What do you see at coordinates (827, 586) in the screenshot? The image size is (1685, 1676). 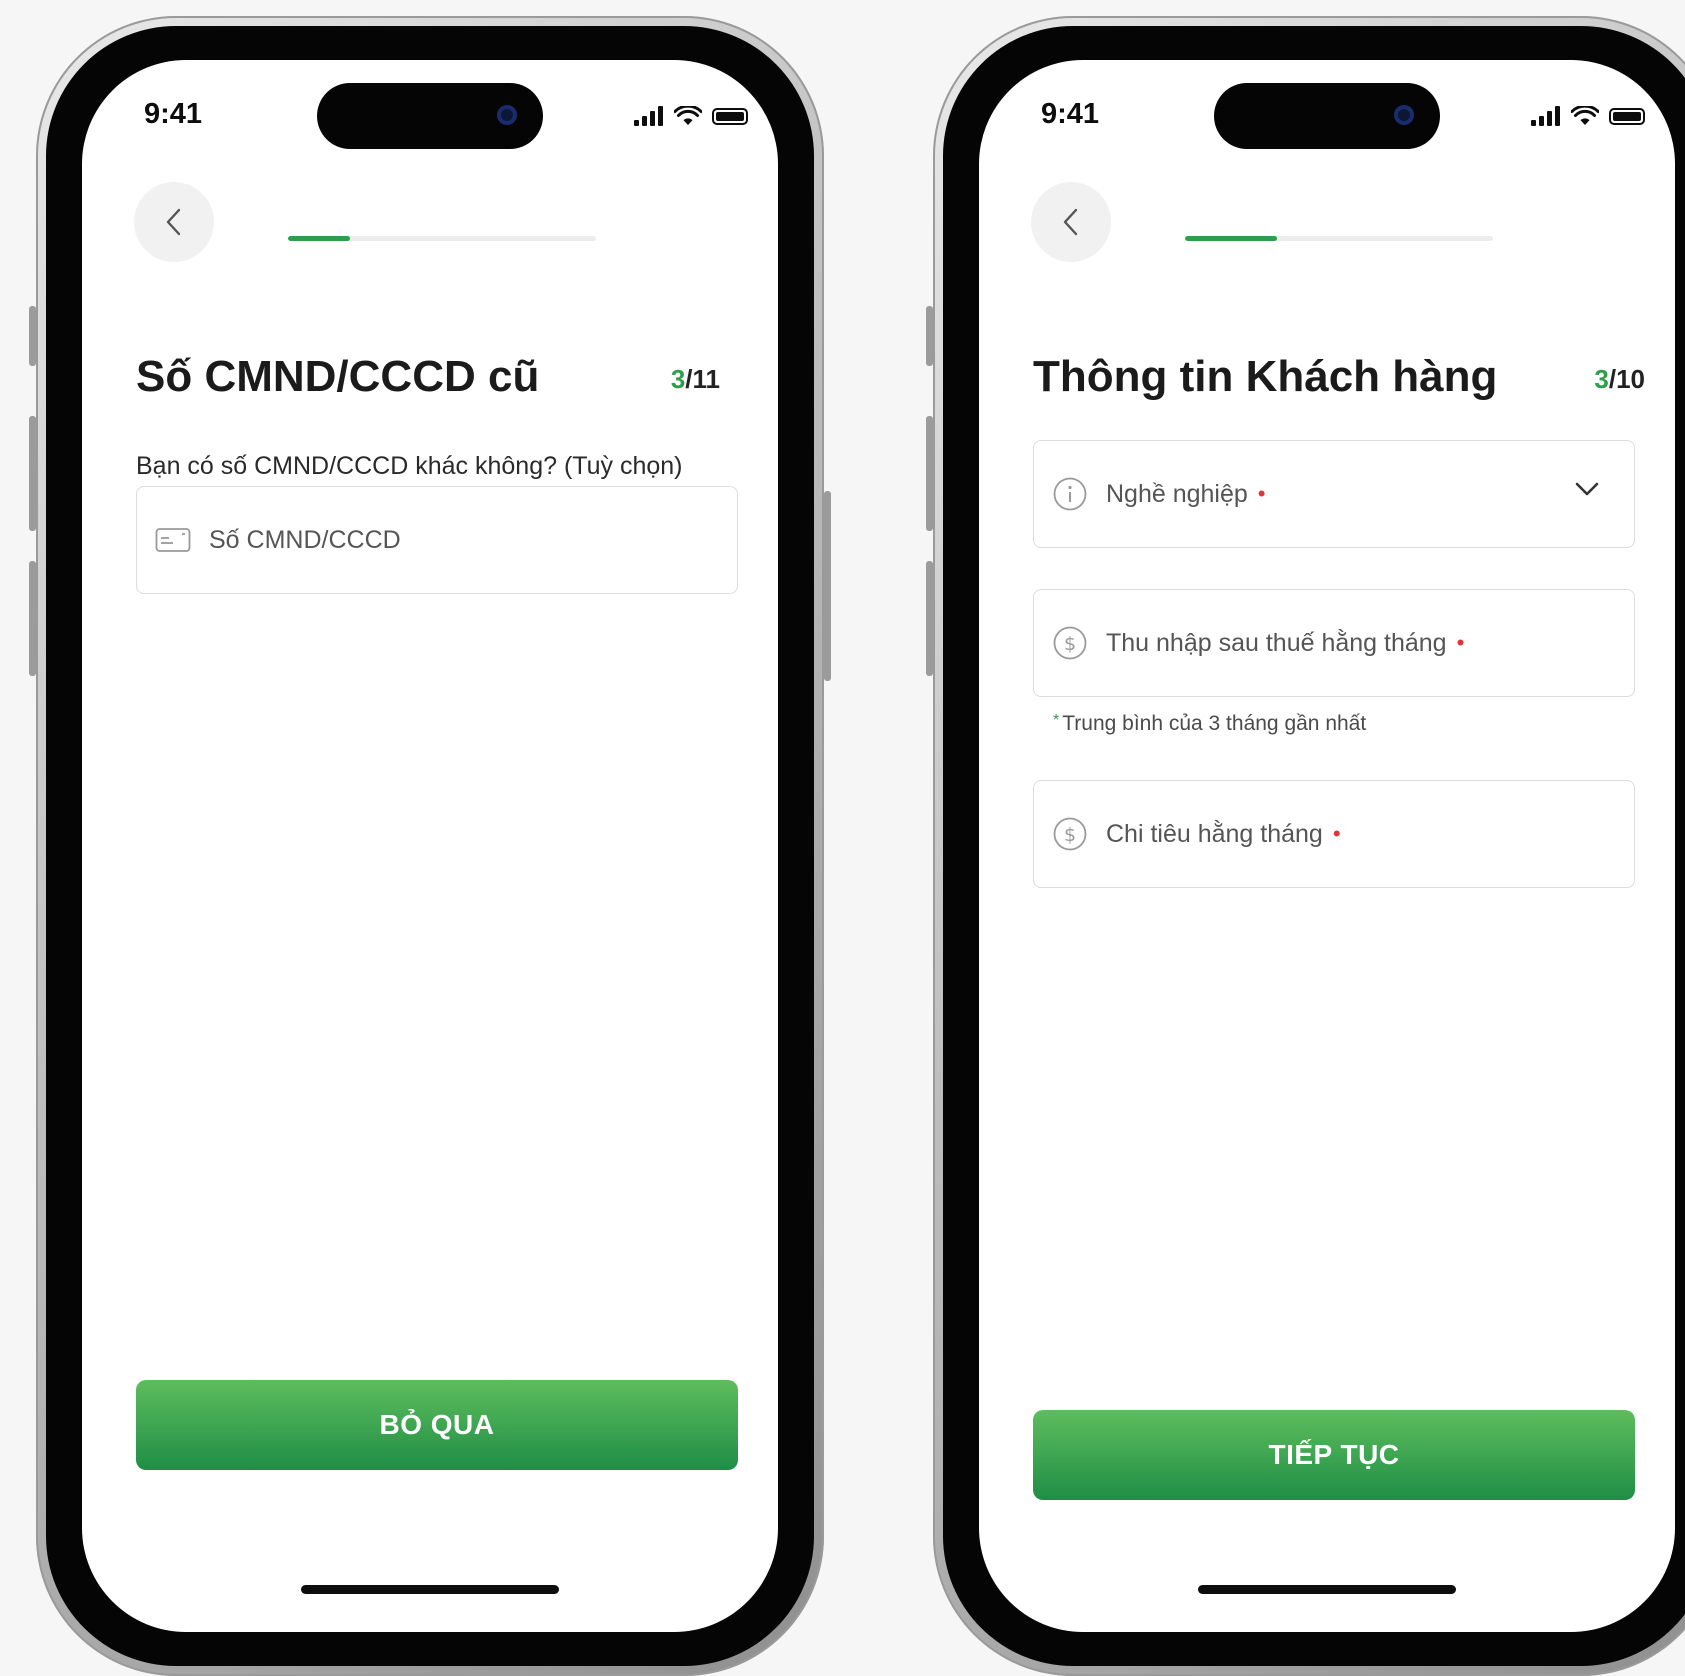 I see `power-button` at bounding box center [827, 586].